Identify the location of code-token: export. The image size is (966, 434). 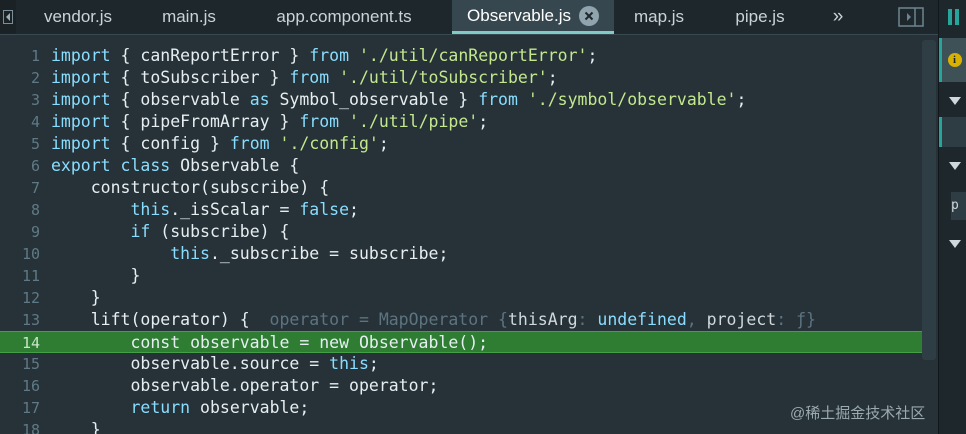
(81, 165).